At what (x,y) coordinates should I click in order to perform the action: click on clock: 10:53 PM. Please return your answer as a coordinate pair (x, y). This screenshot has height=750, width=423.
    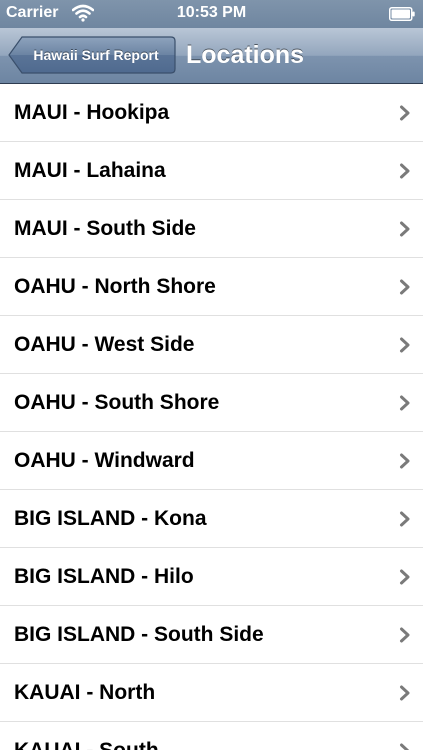
    Looking at the image, I should click on (211, 12).